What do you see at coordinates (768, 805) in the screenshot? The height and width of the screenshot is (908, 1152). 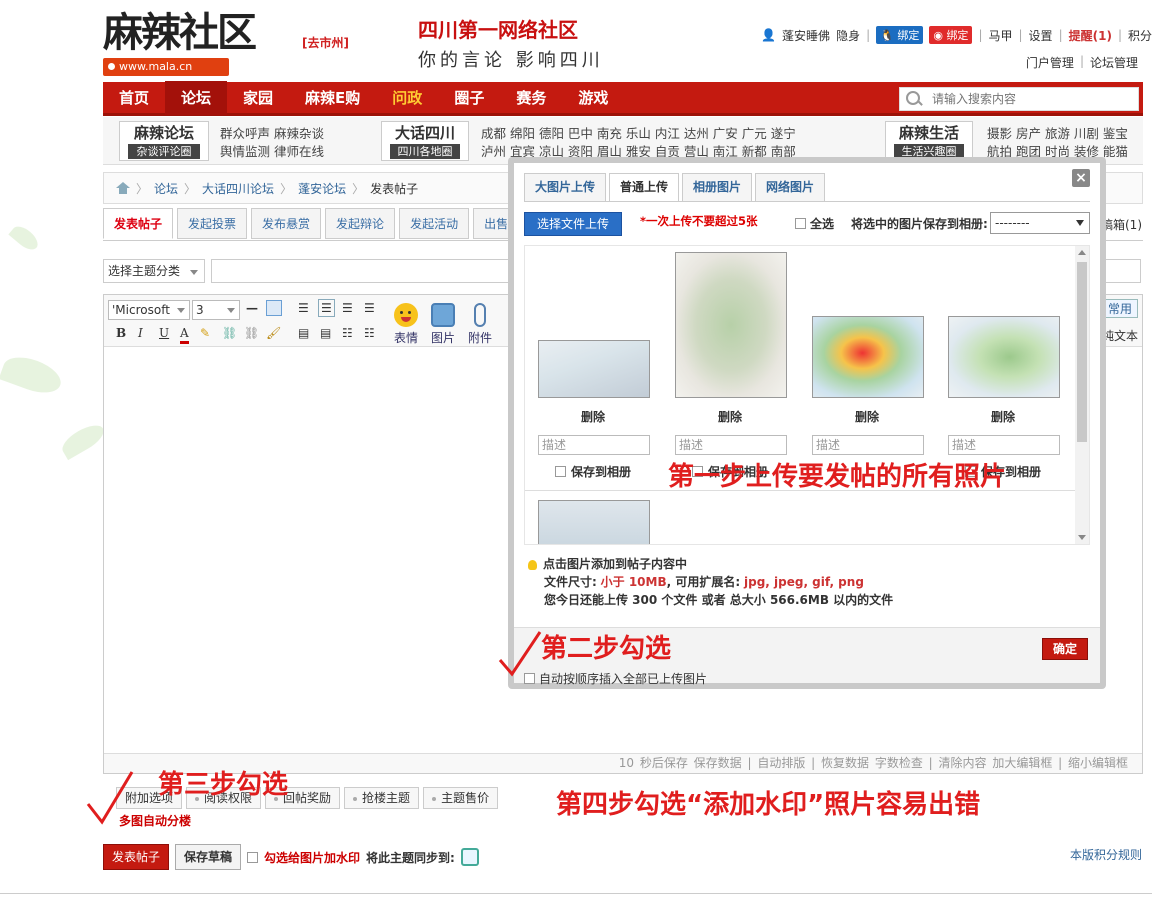 I see `annotation-step4: 第四步勾选“添加水印”照片容易出错` at bounding box center [768, 805].